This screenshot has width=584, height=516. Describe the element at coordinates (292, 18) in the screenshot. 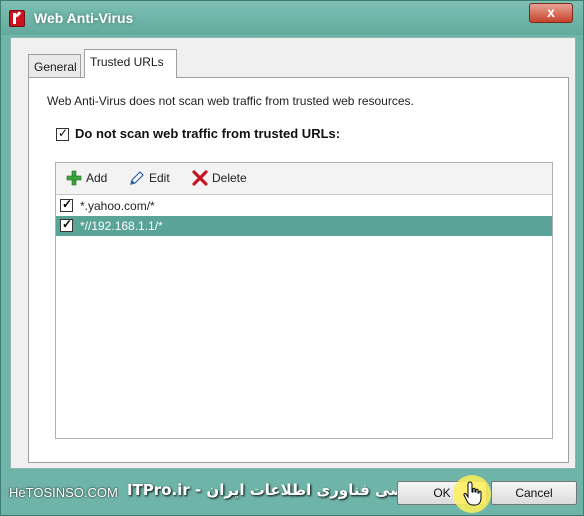

I see `title-bar: Web Anti-Virus x` at that location.